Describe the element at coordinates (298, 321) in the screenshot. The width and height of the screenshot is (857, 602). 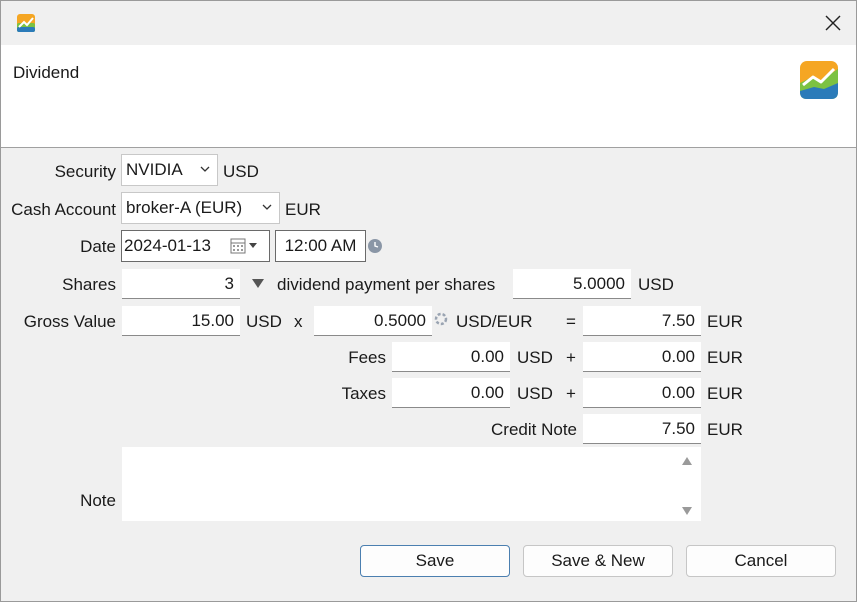
I see `multiply-sign: x` at that location.